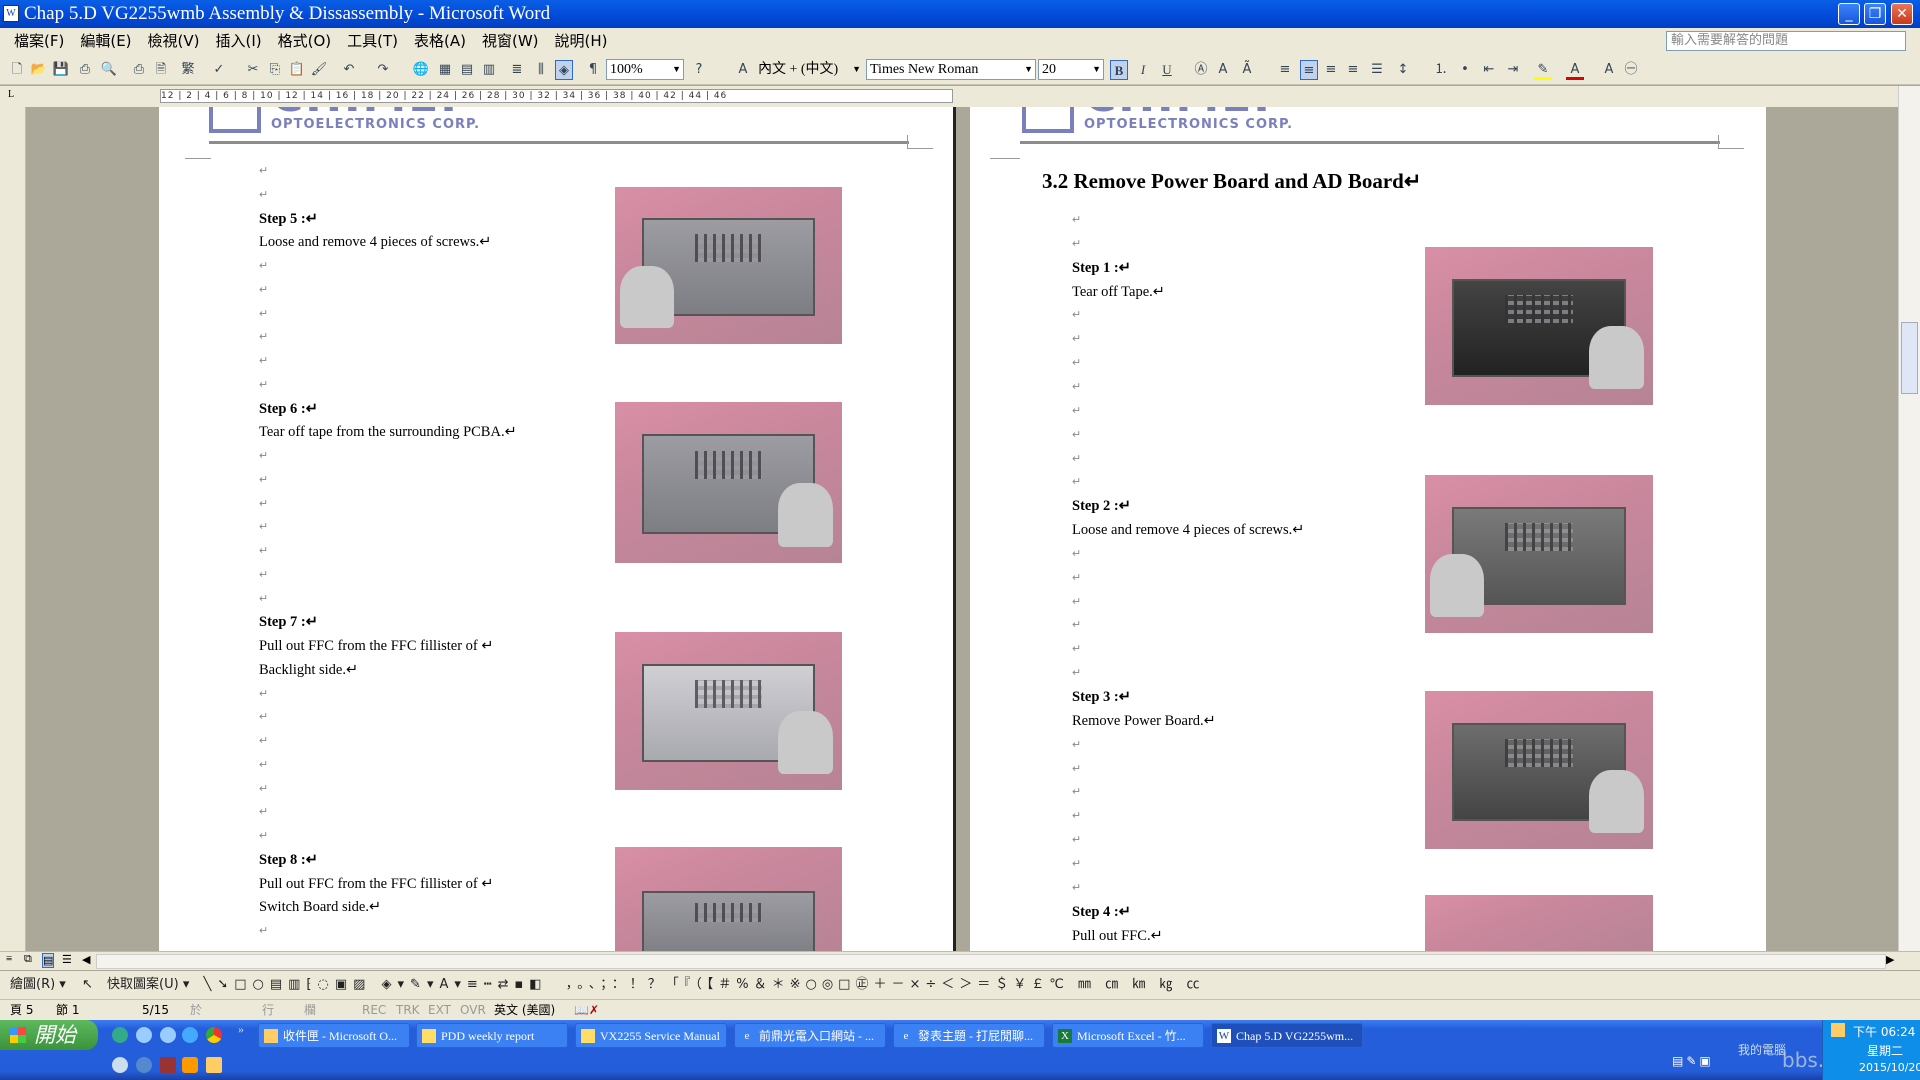  I want to click on undo-icon: ↶, so click(349, 70).